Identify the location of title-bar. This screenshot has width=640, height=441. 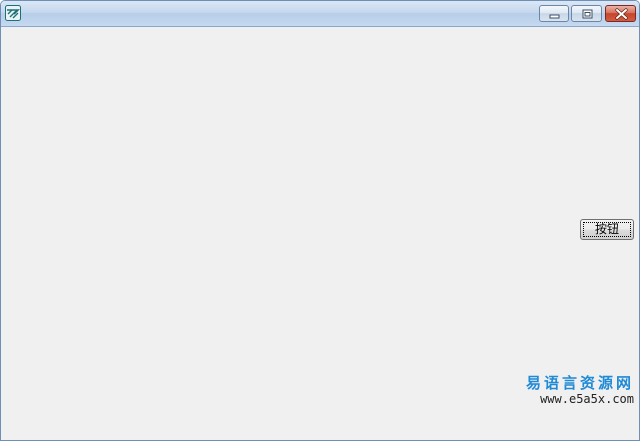
(320, 14).